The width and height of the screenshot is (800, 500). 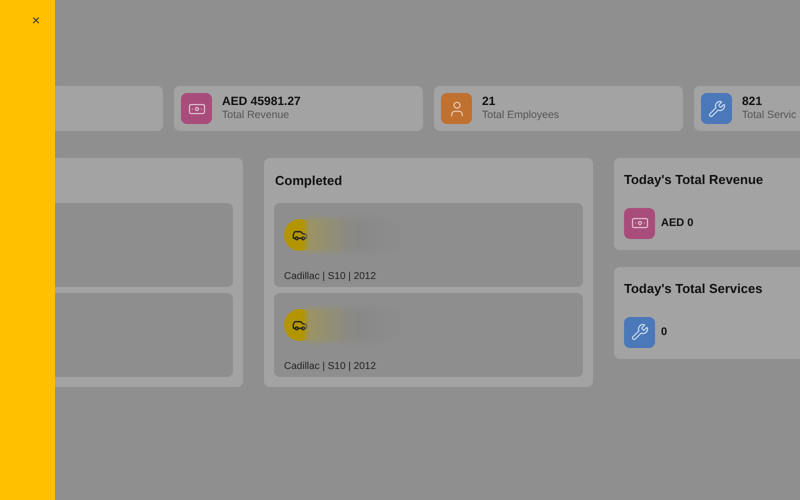 I want to click on summary-value: AED 0, so click(x=677, y=223).